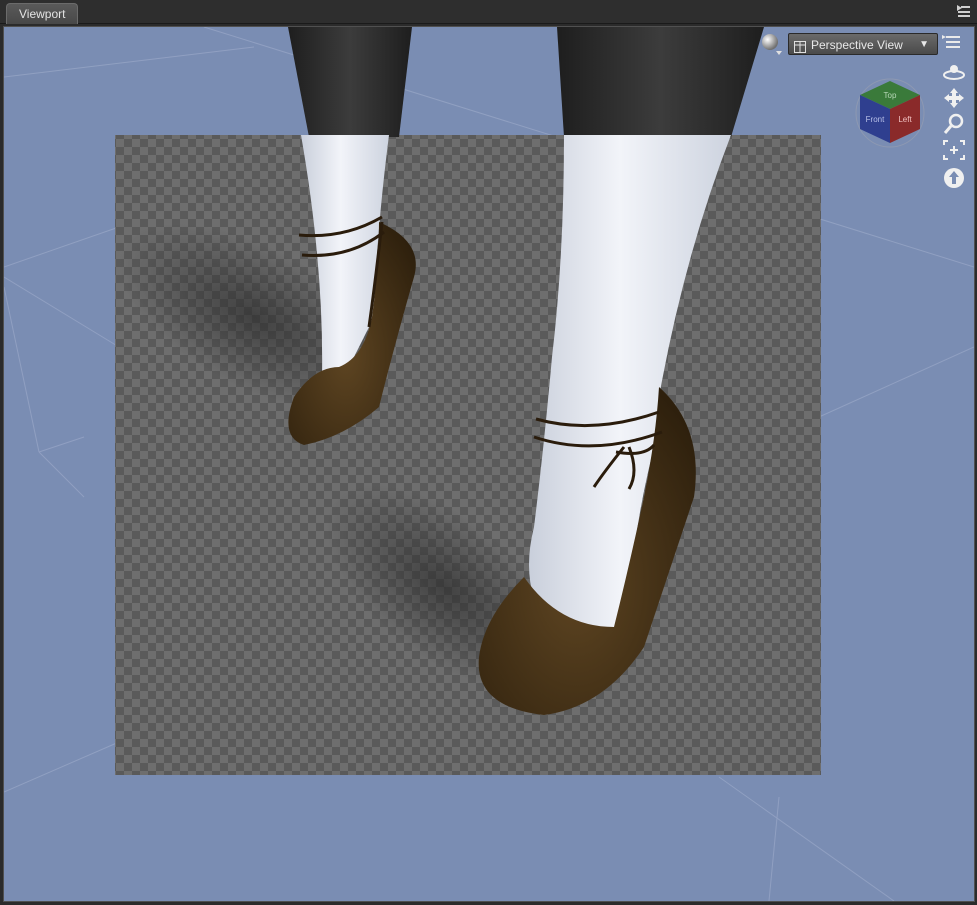  What do you see at coordinates (890, 115) in the screenshot?
I see `view-cube: Top Front Left` at bounding box center [890, 115].